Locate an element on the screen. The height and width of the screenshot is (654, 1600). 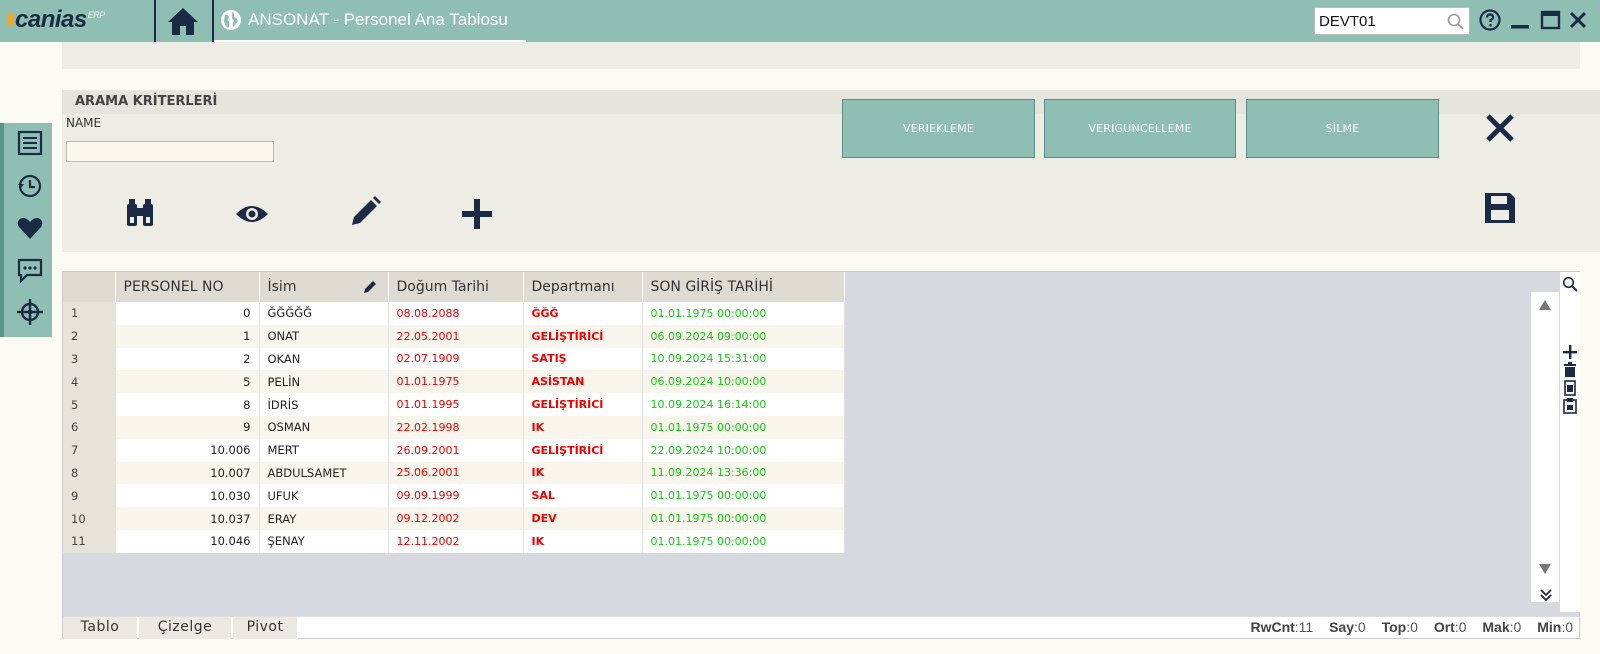
heart-icon is located at coordinates (30, 228).